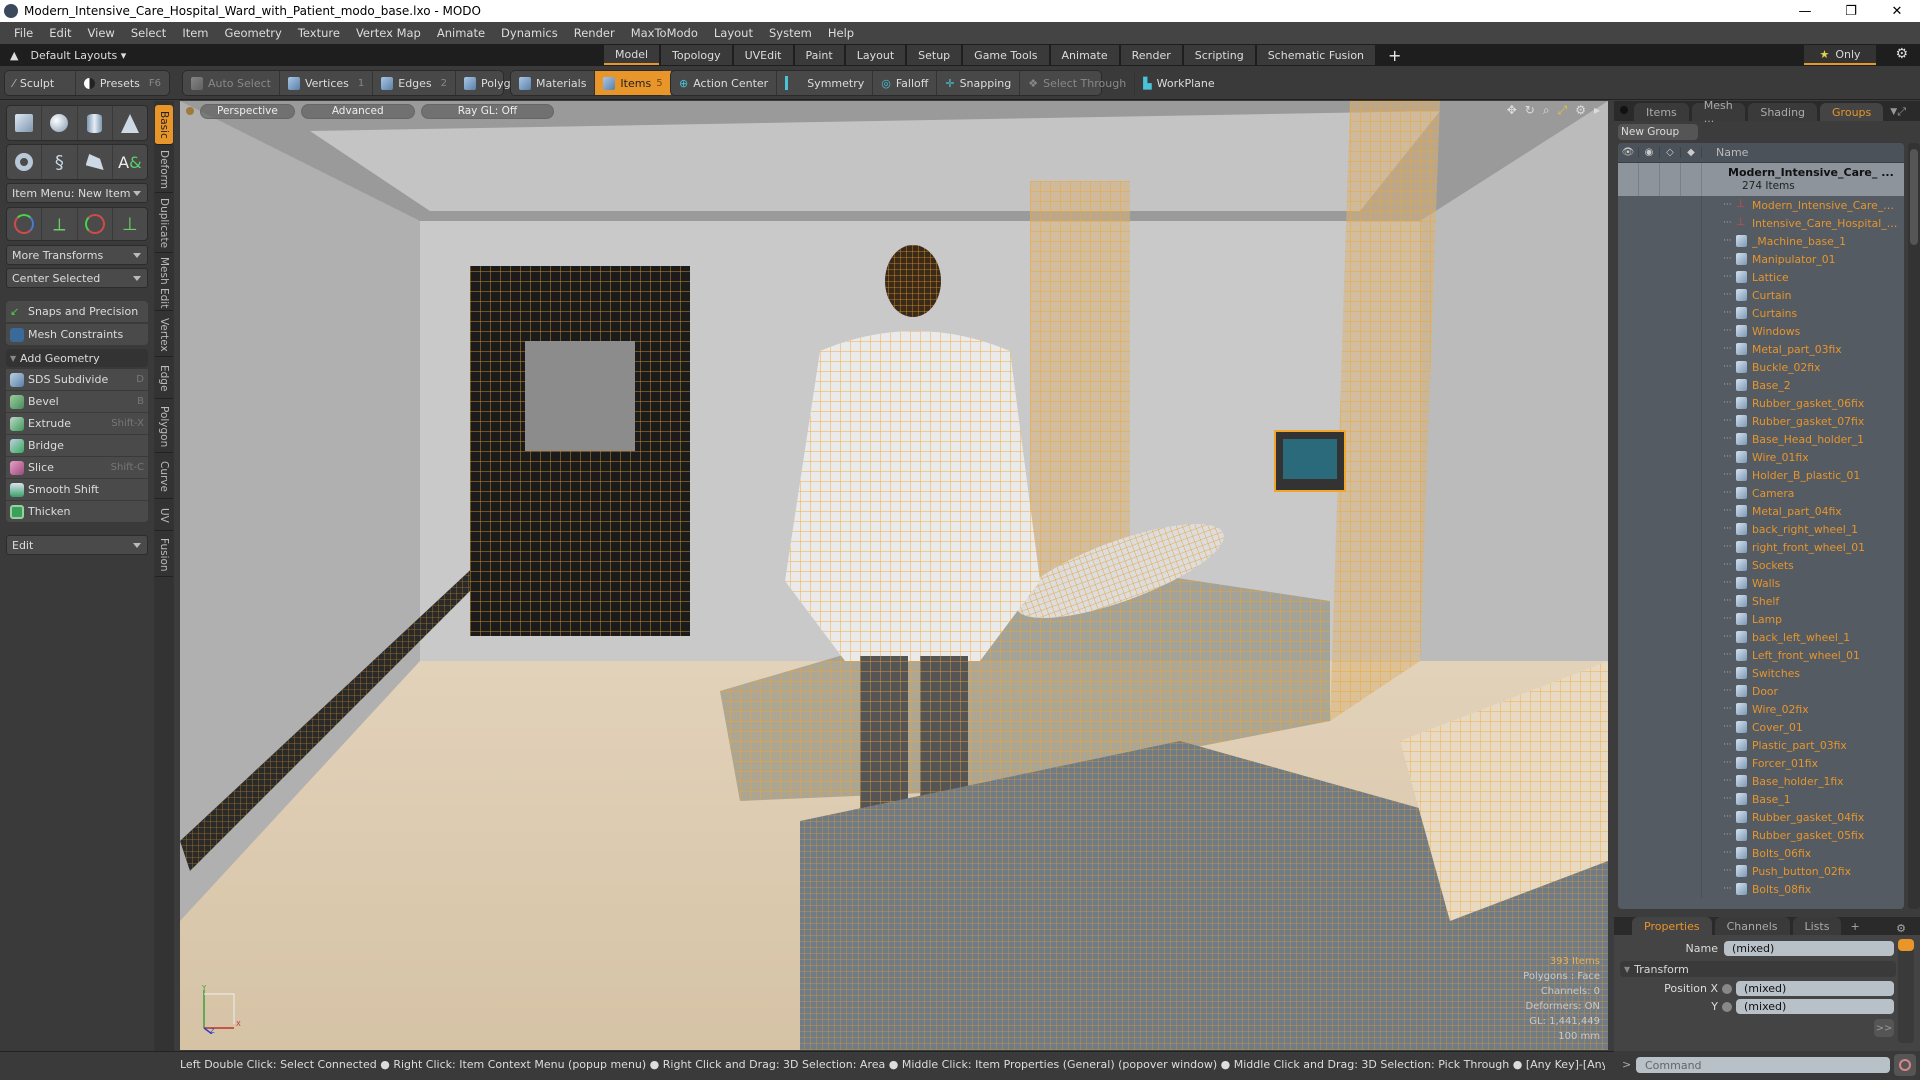 The image size is (1920, 1080). Describe the element at coordinates (1761, 475) in the screenshot. I see `tree-item: ··· Holder_B_plastic_01` at that location.